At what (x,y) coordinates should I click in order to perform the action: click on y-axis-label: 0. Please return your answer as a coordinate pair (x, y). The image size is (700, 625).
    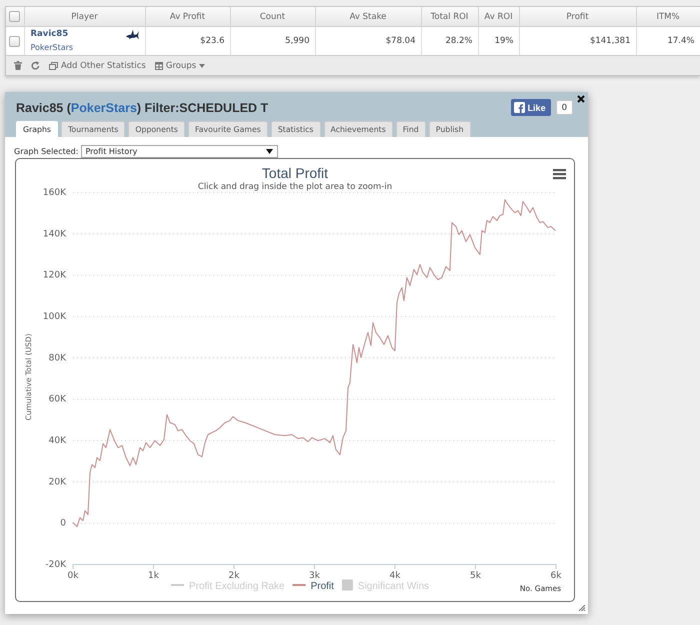
    Looking at the image, I should click on (63, 523).